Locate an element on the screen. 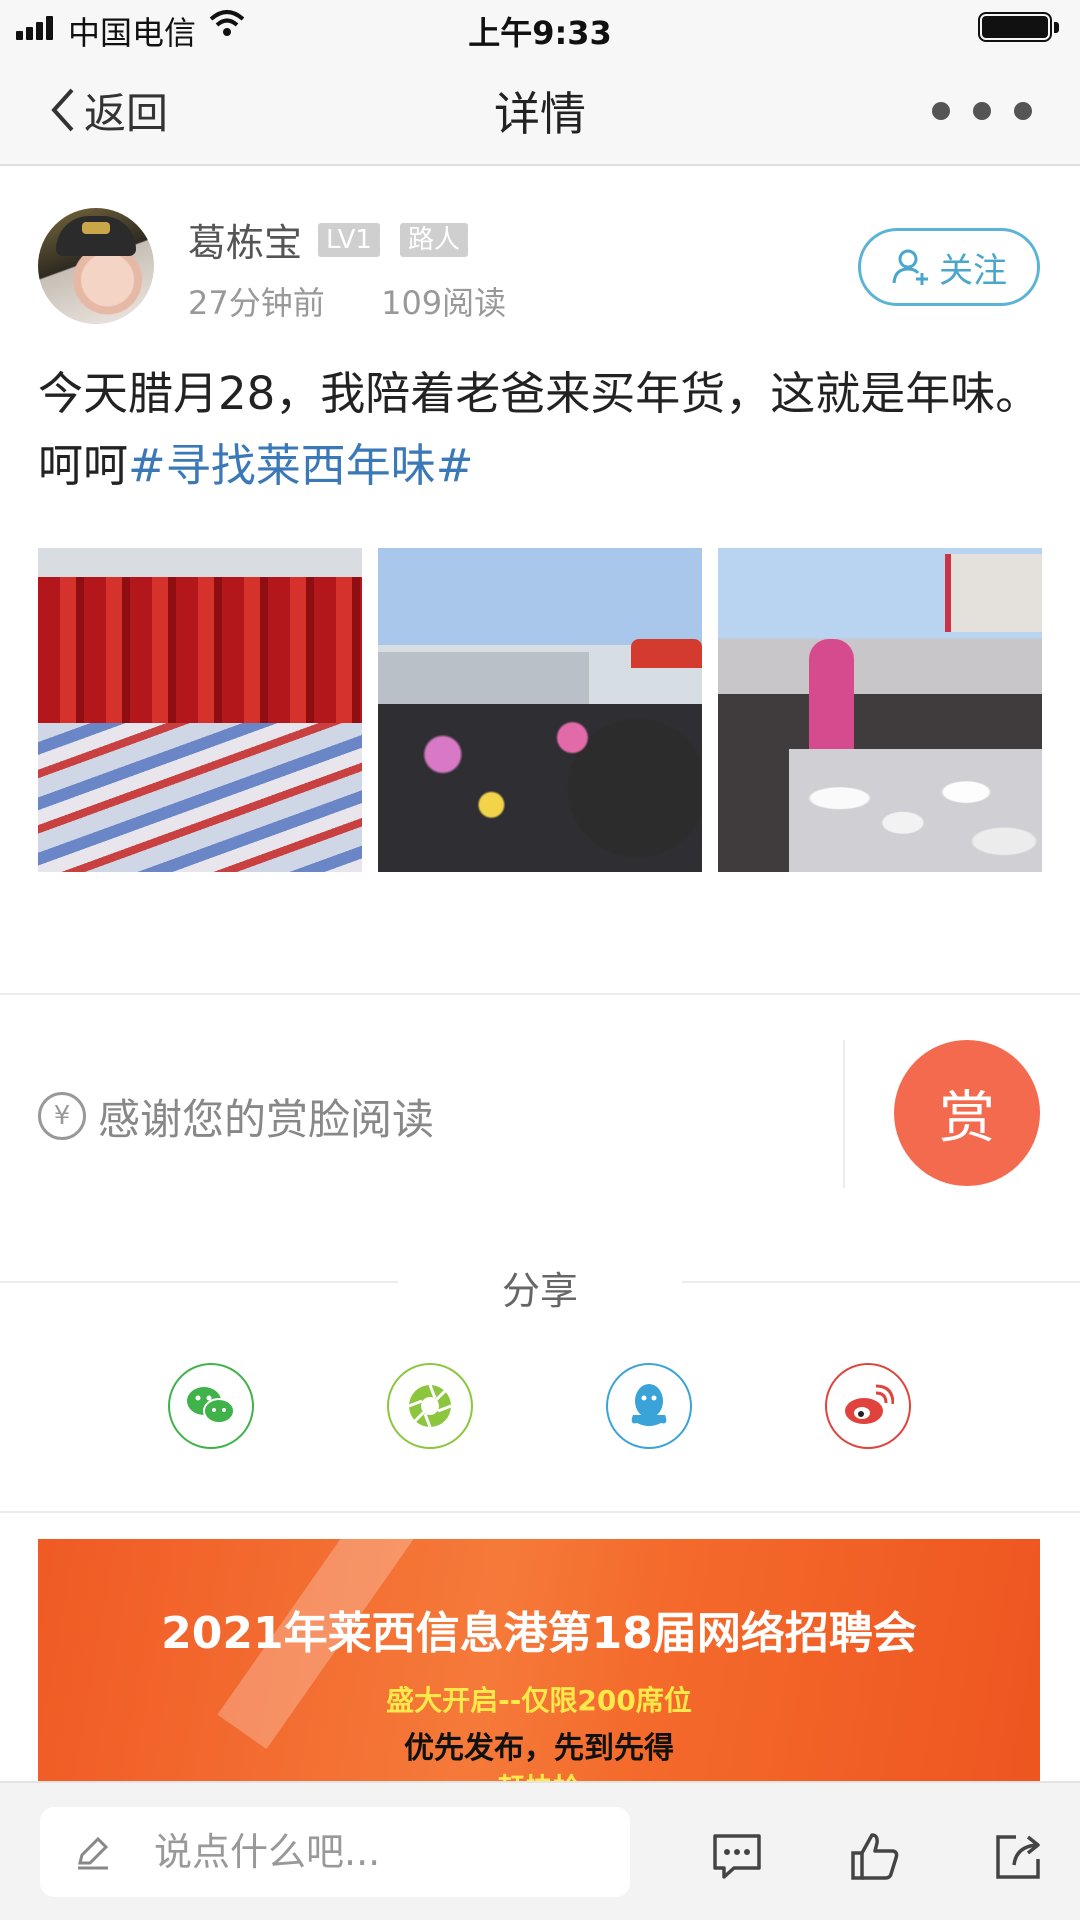 Image resolution: width=1080 pixels, height=1920 pixels. share-title: 分享 is located at coordinates (539, 1291).